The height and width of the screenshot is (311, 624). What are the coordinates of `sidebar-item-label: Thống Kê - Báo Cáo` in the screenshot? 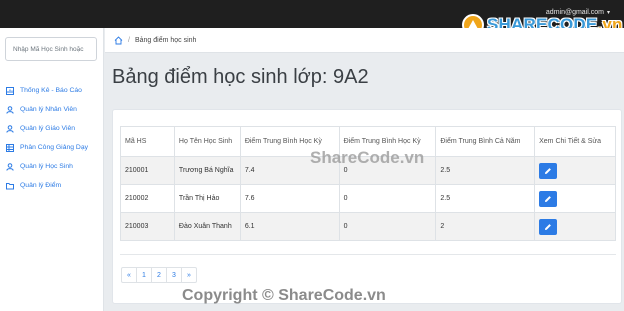 It's located at (51, 90).